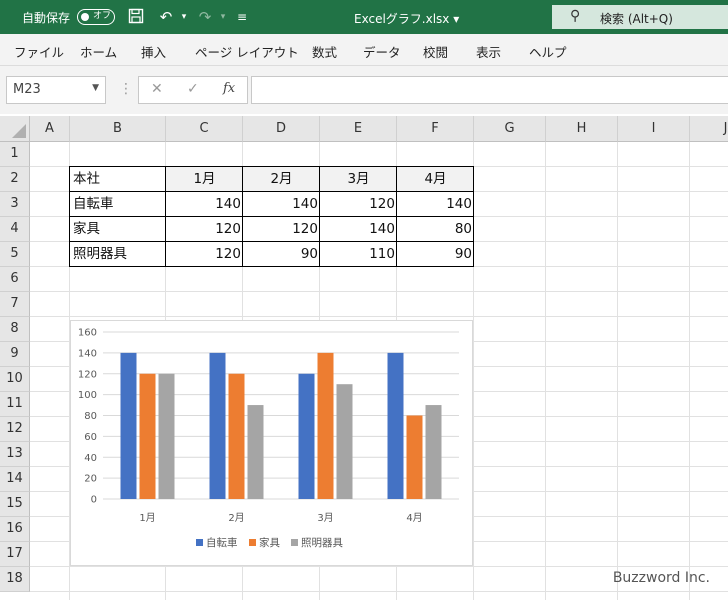  Describe the element at coordinates (96, 17) in the screenshot. I see `autosave-toggle: オフ` at that location.